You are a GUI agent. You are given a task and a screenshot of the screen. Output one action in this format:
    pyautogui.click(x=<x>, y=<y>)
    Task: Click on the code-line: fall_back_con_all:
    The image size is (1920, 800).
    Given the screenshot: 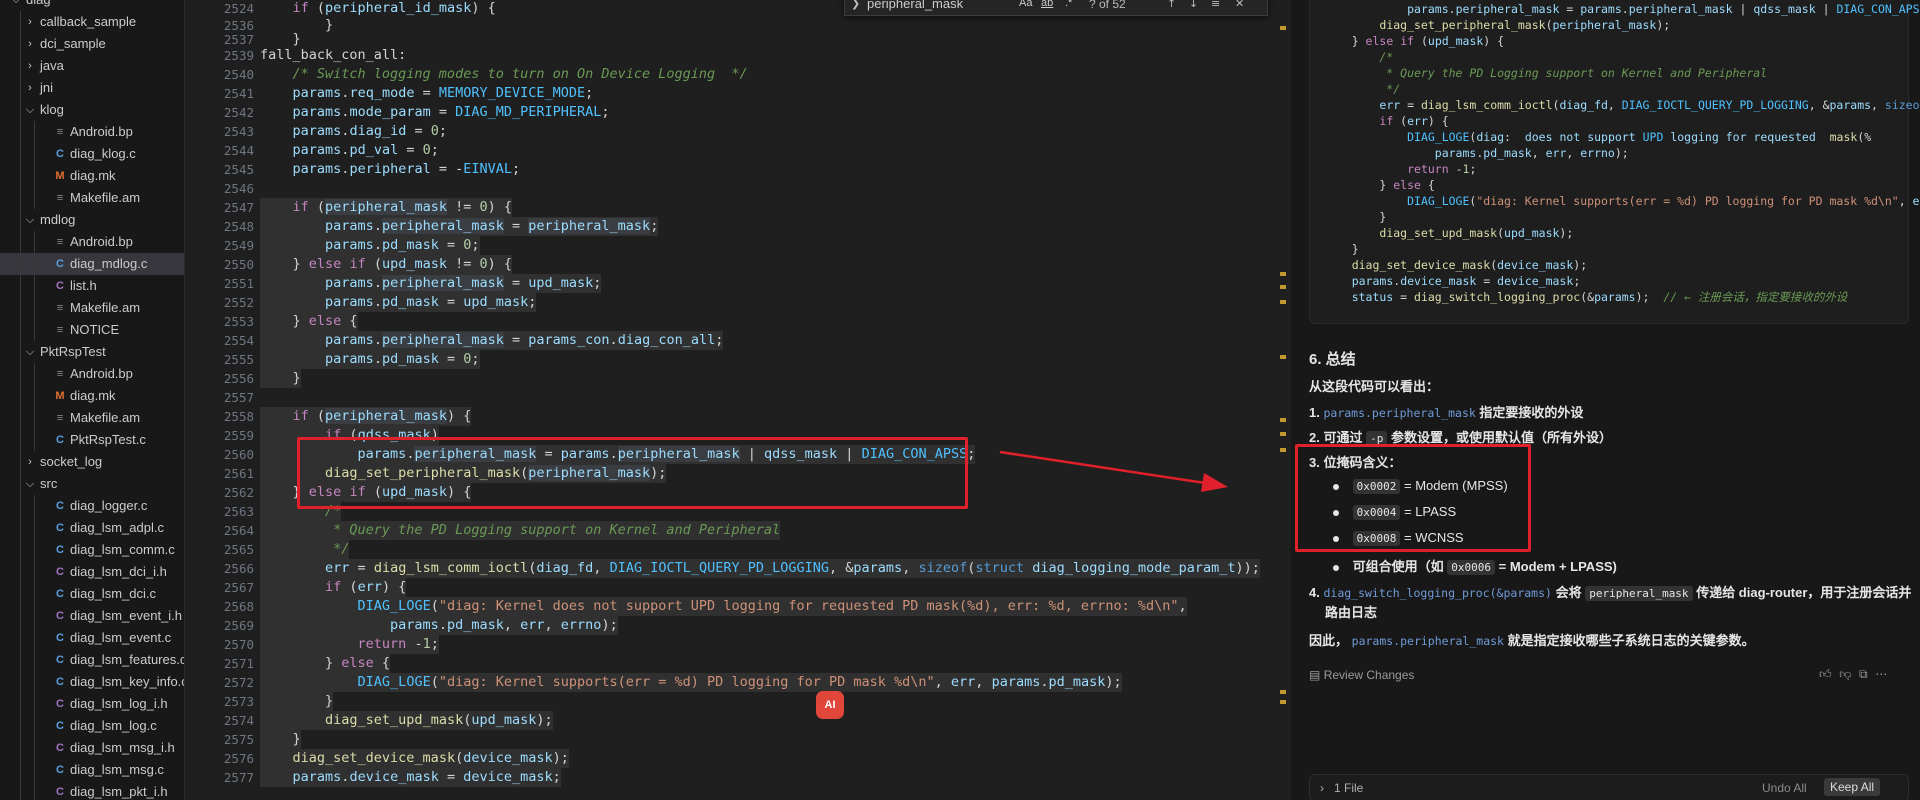 What is the action you would take?
    pyautogui.click(x=333, y=55)
    